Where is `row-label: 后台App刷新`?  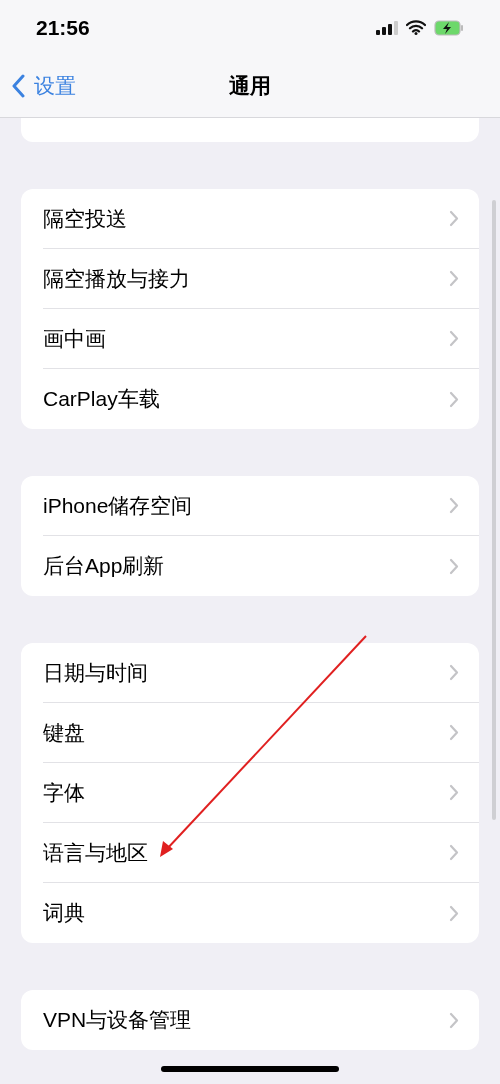 row-label: 后台App刷新 is located at coordinates (104, 566).